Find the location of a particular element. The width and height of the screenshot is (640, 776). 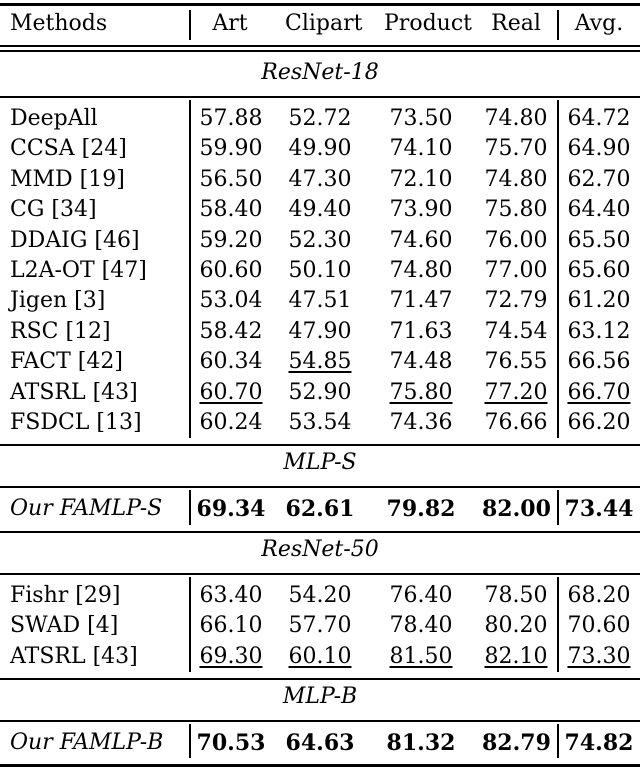

method-name: Our FAMLP-S is located at coordinates (86, 509).